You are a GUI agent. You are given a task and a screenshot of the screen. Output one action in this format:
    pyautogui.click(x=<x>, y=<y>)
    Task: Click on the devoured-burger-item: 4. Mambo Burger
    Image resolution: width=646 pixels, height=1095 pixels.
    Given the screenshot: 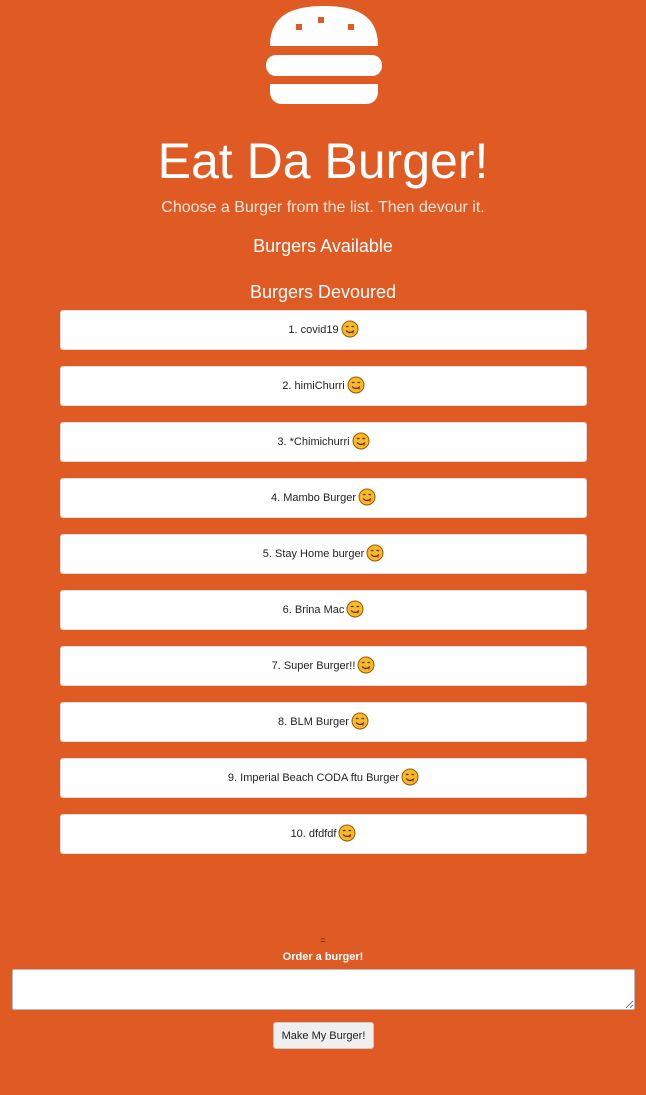 What is the action you would take?
    pyautogui.click(x=323, y=498)
    